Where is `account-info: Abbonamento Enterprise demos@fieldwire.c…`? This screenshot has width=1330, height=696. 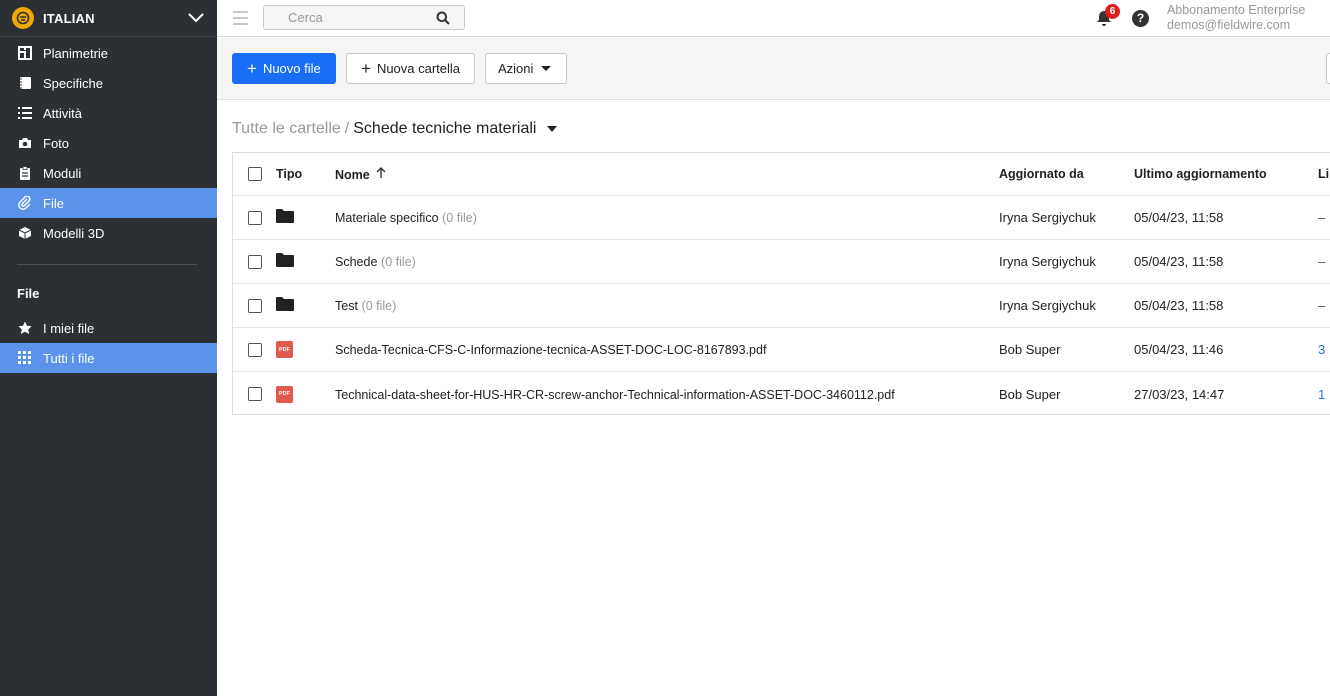 account-info: Abbonamento Enterprise demos@fieldwire.c… is located at coordinates (1236, 18).